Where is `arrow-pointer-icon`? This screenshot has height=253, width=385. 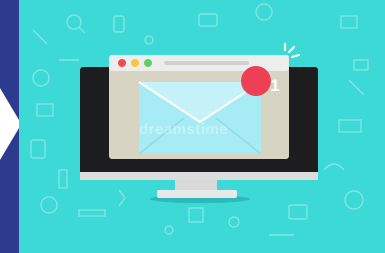 arrow-pointer-icon is located at coordinates (9, 126).